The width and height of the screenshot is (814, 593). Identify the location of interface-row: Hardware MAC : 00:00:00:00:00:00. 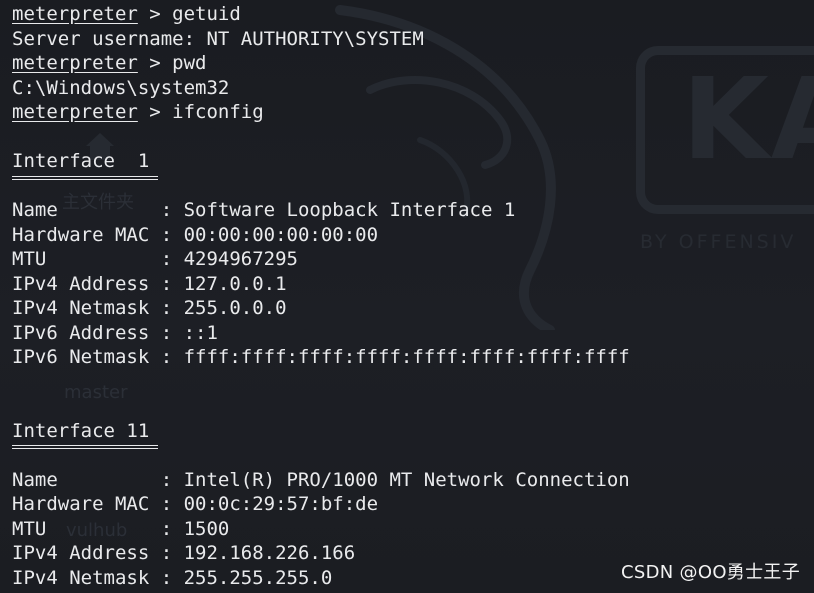
(195, 234).